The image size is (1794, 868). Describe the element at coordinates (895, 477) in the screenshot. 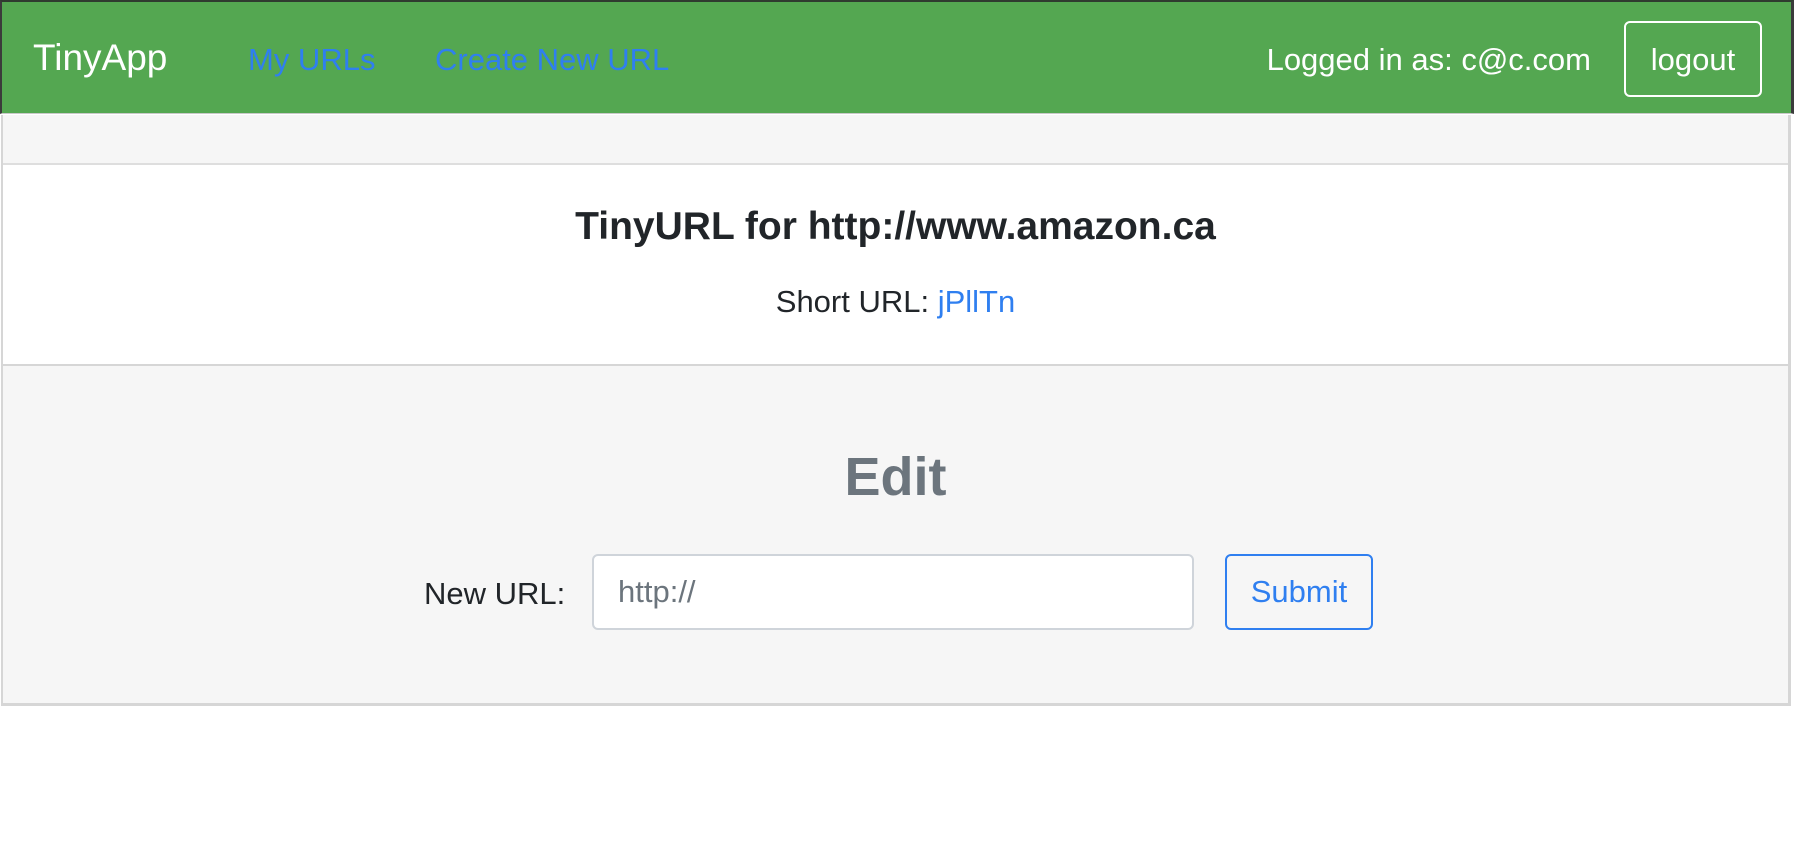

I see `edit-heading: Edit` at that location.